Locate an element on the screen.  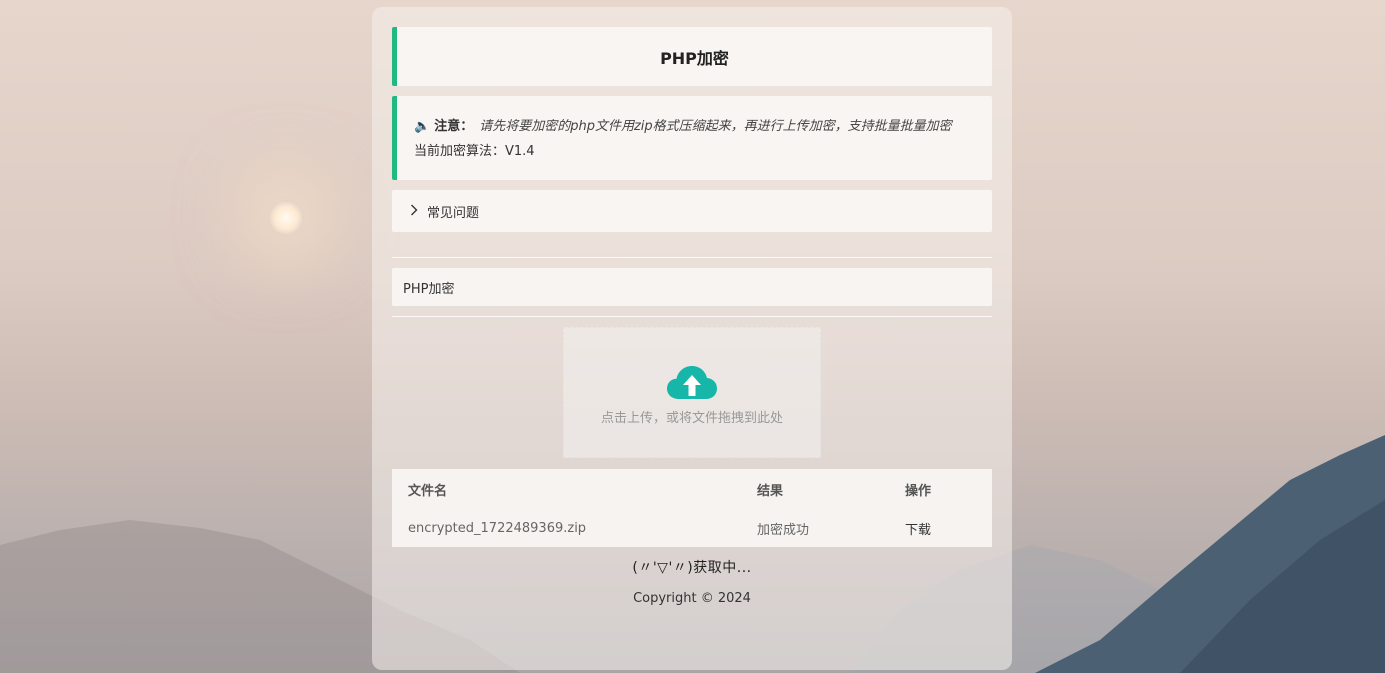
download-link: 下载 is located at coordinates (940, 528).